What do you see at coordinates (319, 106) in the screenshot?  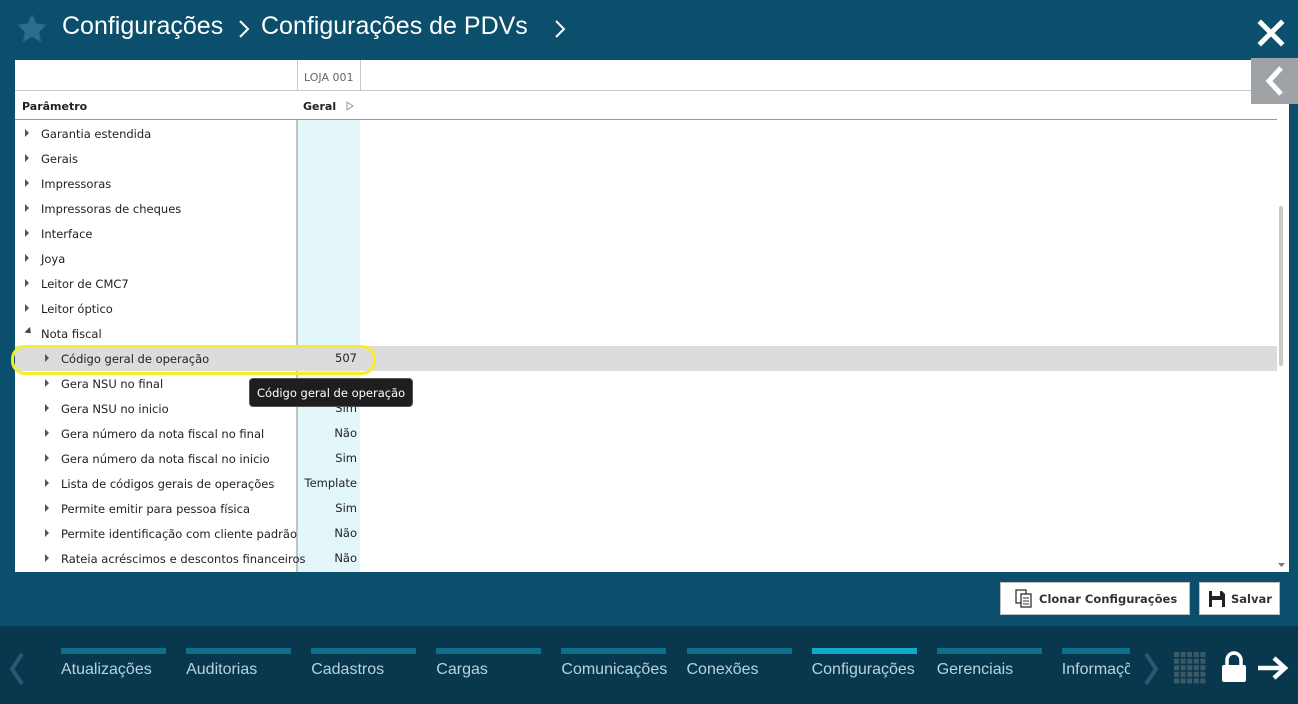 I see `geral-column-header: Geral` at bounding box center [319, 106].